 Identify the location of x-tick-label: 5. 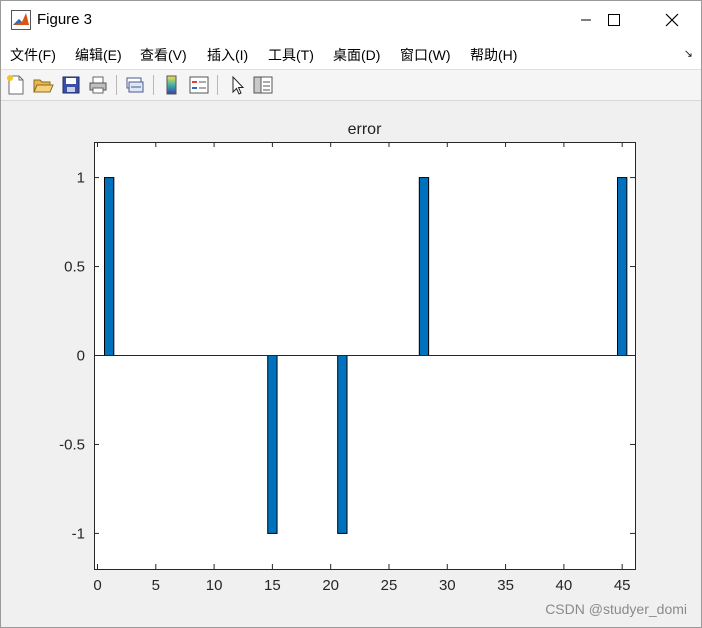
(156, 585).